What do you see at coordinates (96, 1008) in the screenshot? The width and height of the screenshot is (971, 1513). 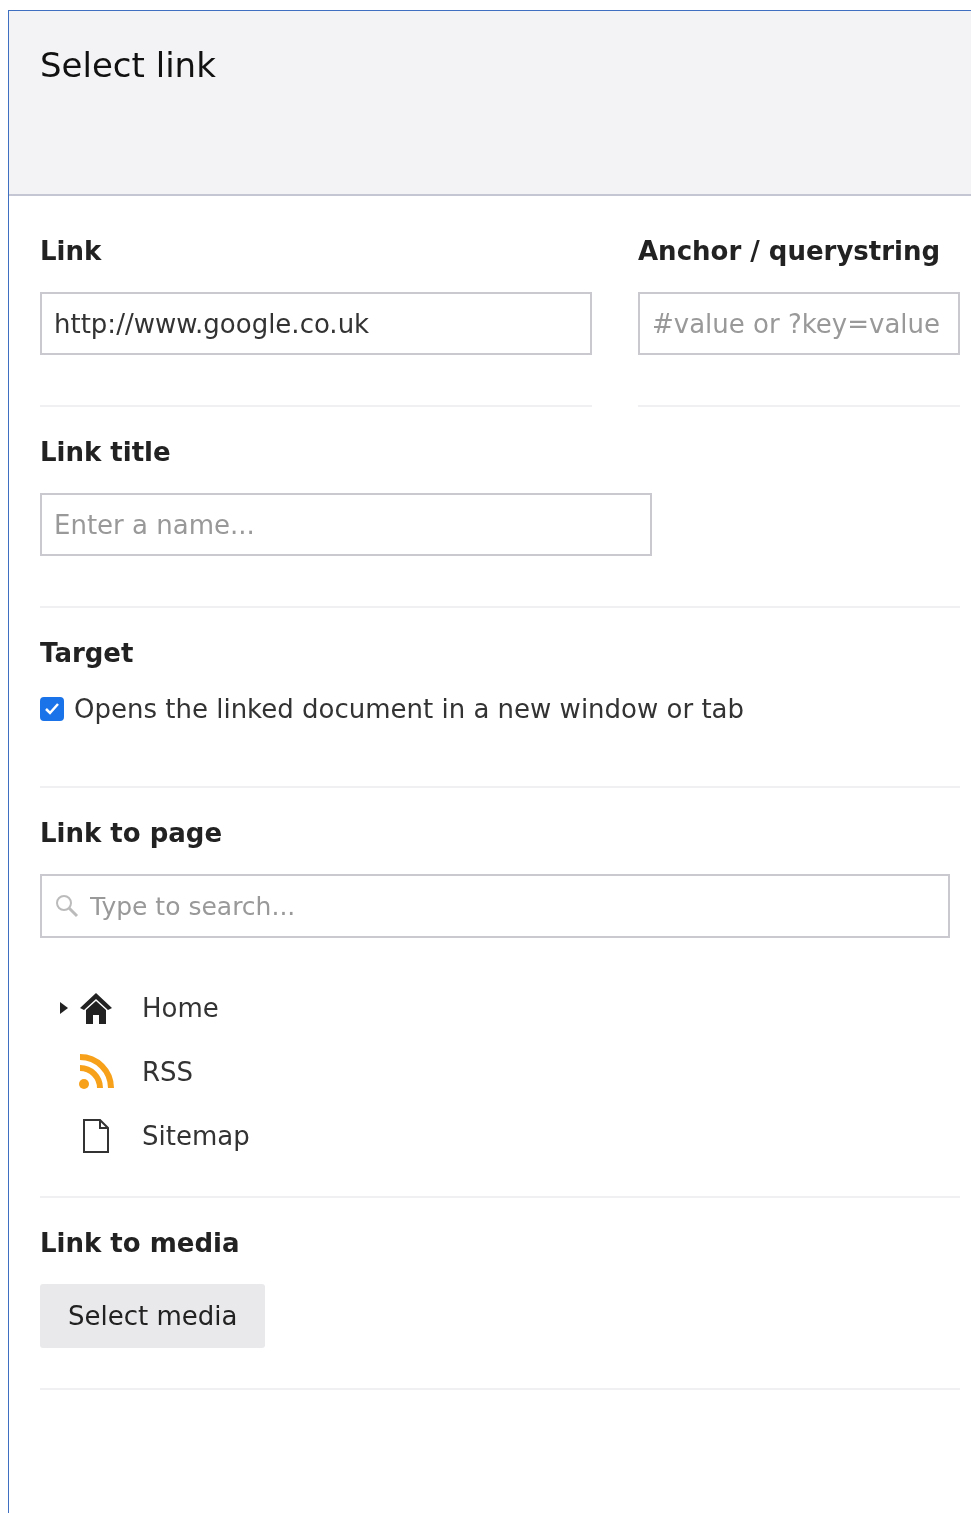 I see `home-icon` at bounding box center [96, 1008].